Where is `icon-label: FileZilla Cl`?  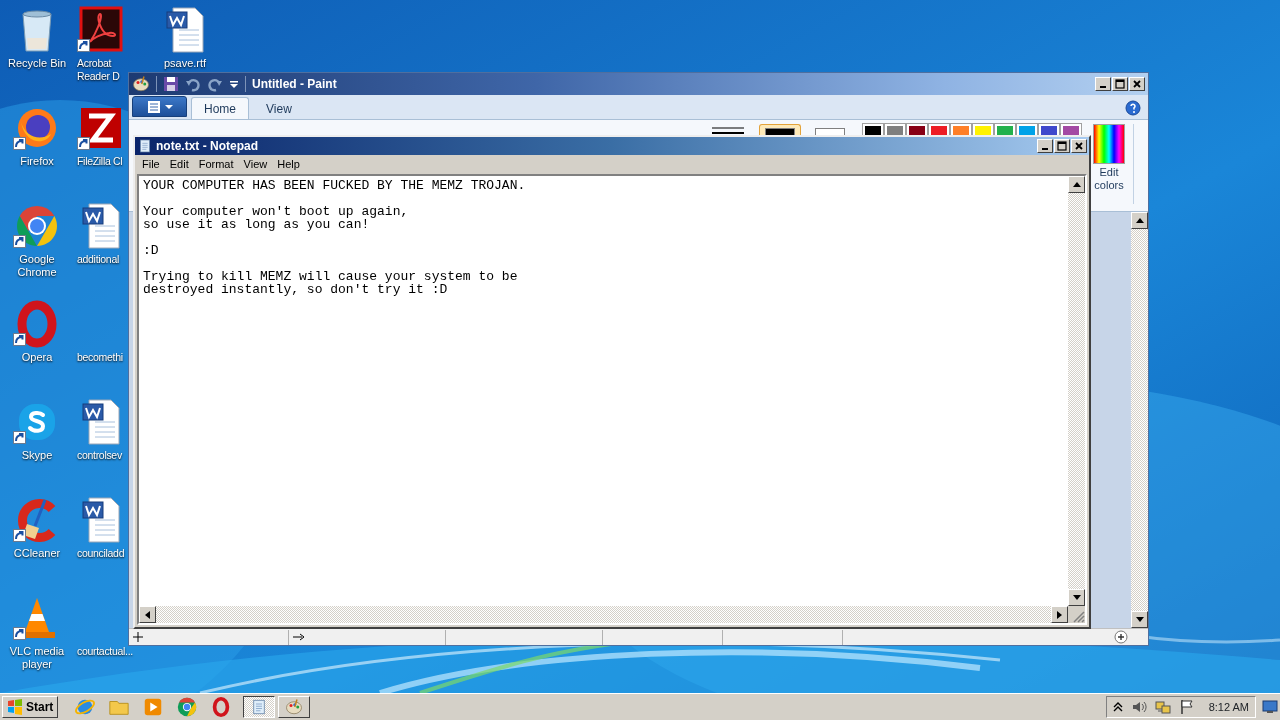
icon-label: FileZilla Cl is located at coordinates (100, 161).